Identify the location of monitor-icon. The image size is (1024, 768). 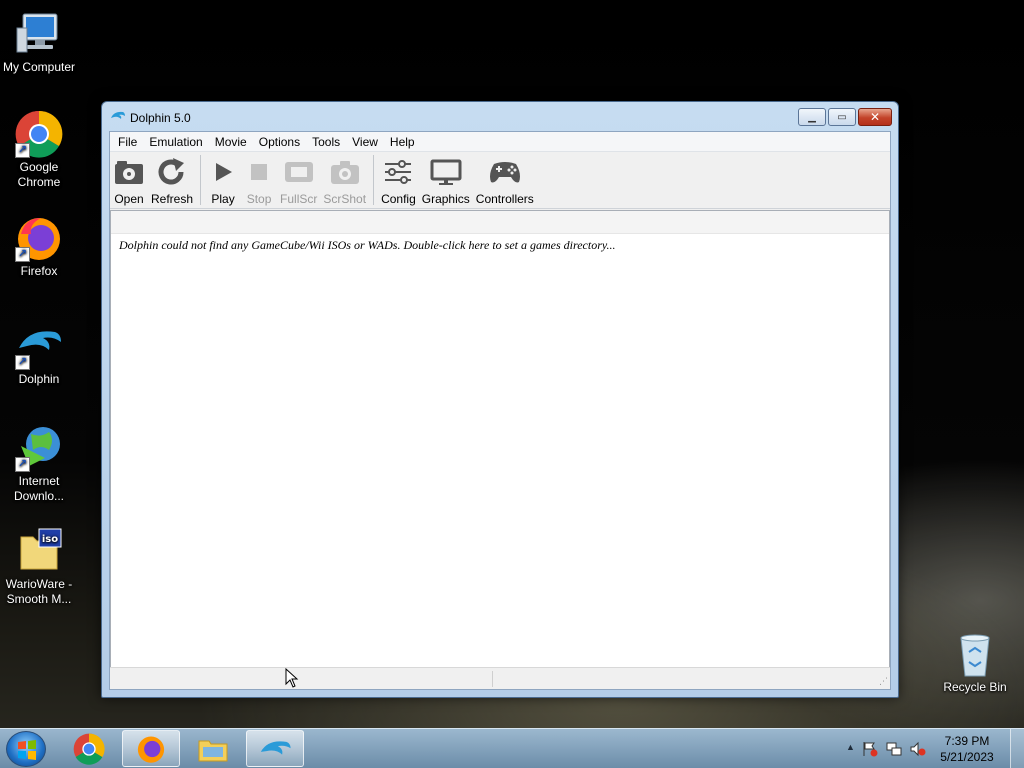
(446, 172).